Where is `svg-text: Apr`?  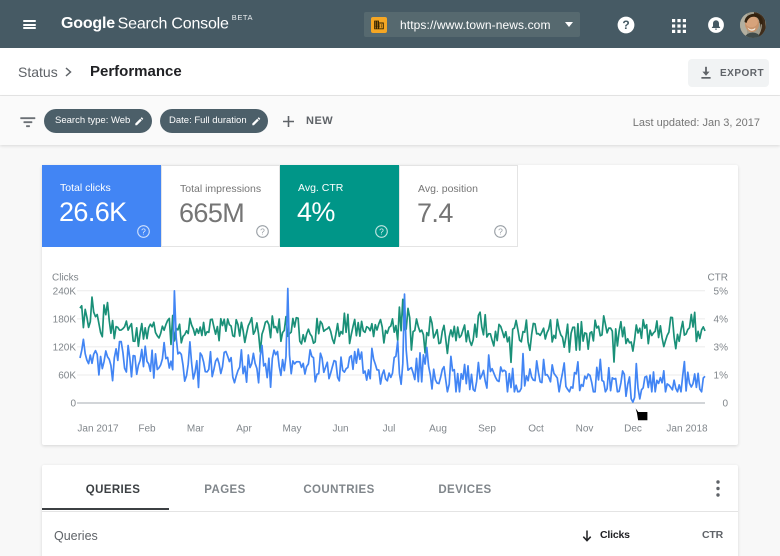 svg-text: Apr is located at coordinates (244, 429).